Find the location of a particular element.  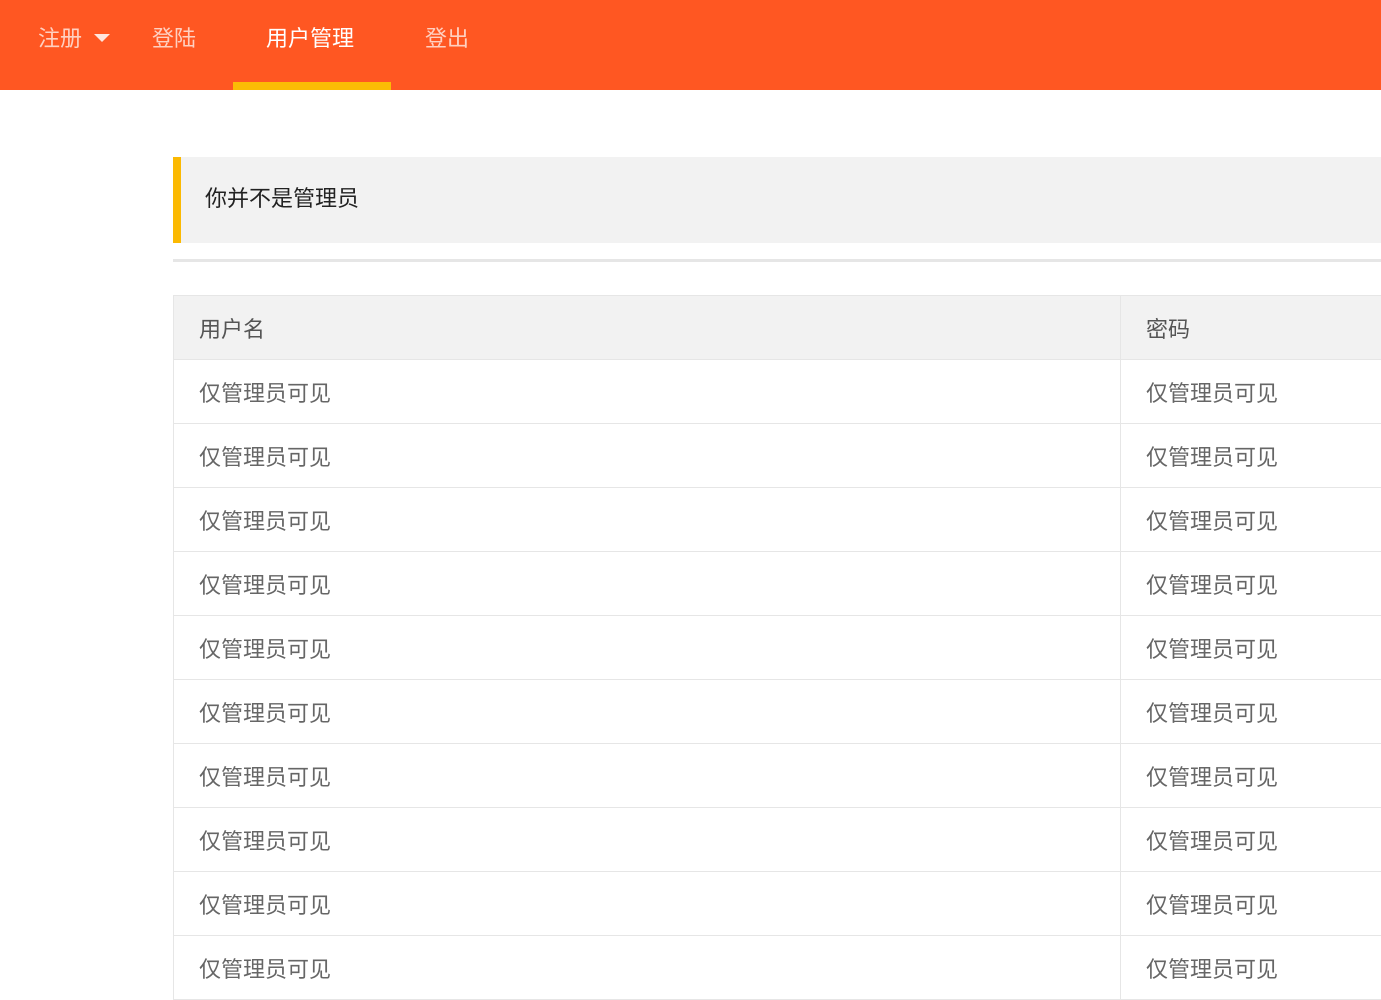

column-header-username: 用户名 is located at coordinates (647, 328).